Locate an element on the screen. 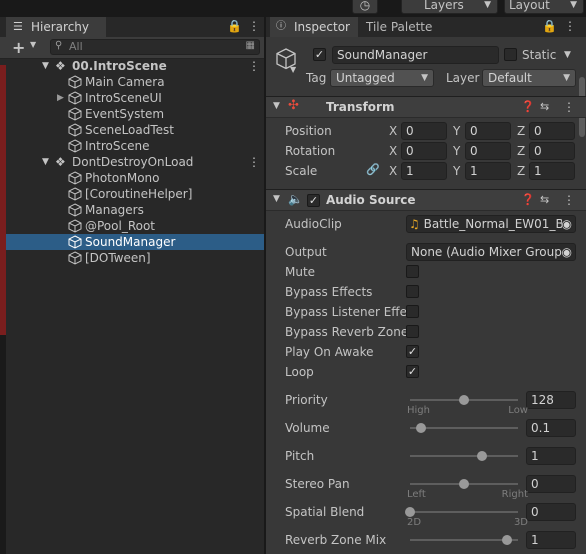  audioclip-label: AudioClip is located at coordinates (313, 224).